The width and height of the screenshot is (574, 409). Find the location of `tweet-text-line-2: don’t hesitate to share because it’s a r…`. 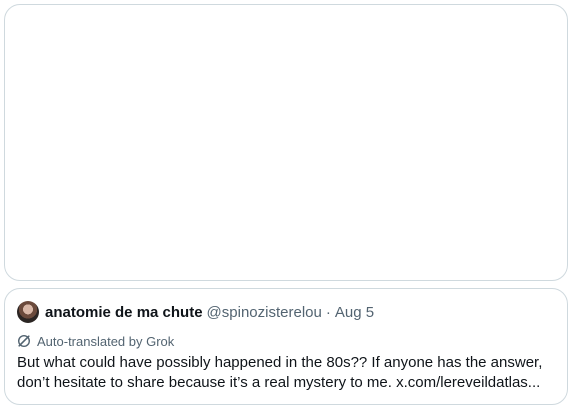

tweet-text-line-2: don’t hesitate to share because it’s a r… is located at coordinates (279, 382).